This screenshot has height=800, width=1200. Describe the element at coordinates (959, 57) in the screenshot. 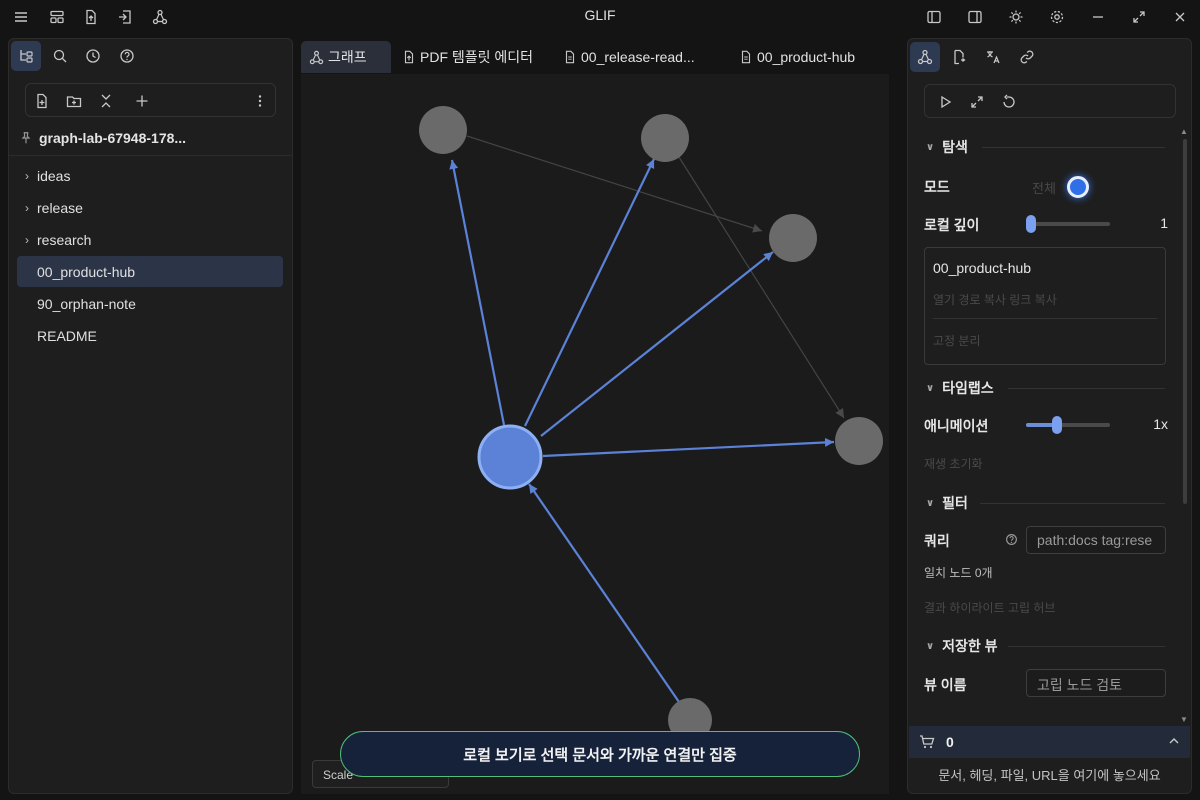

I see `file-link-icon` at that location.